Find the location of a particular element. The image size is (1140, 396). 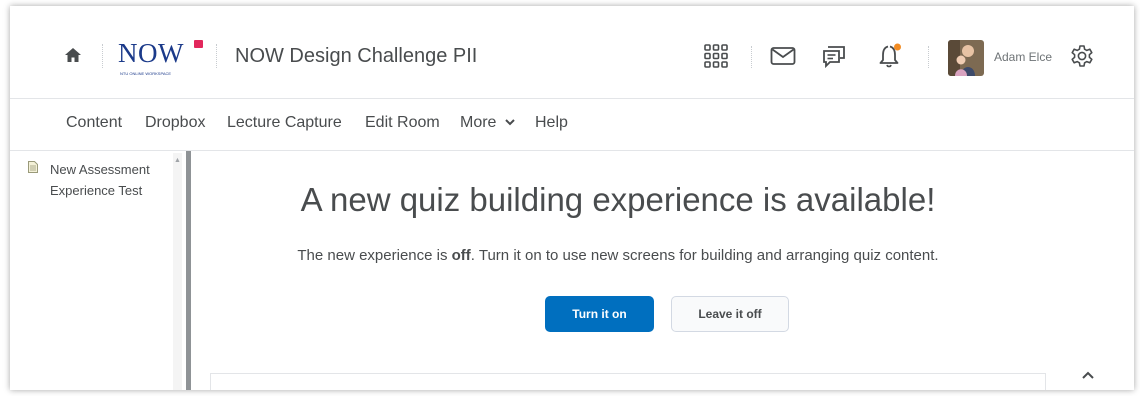

pane-divider is located at coordinates (188, 270).